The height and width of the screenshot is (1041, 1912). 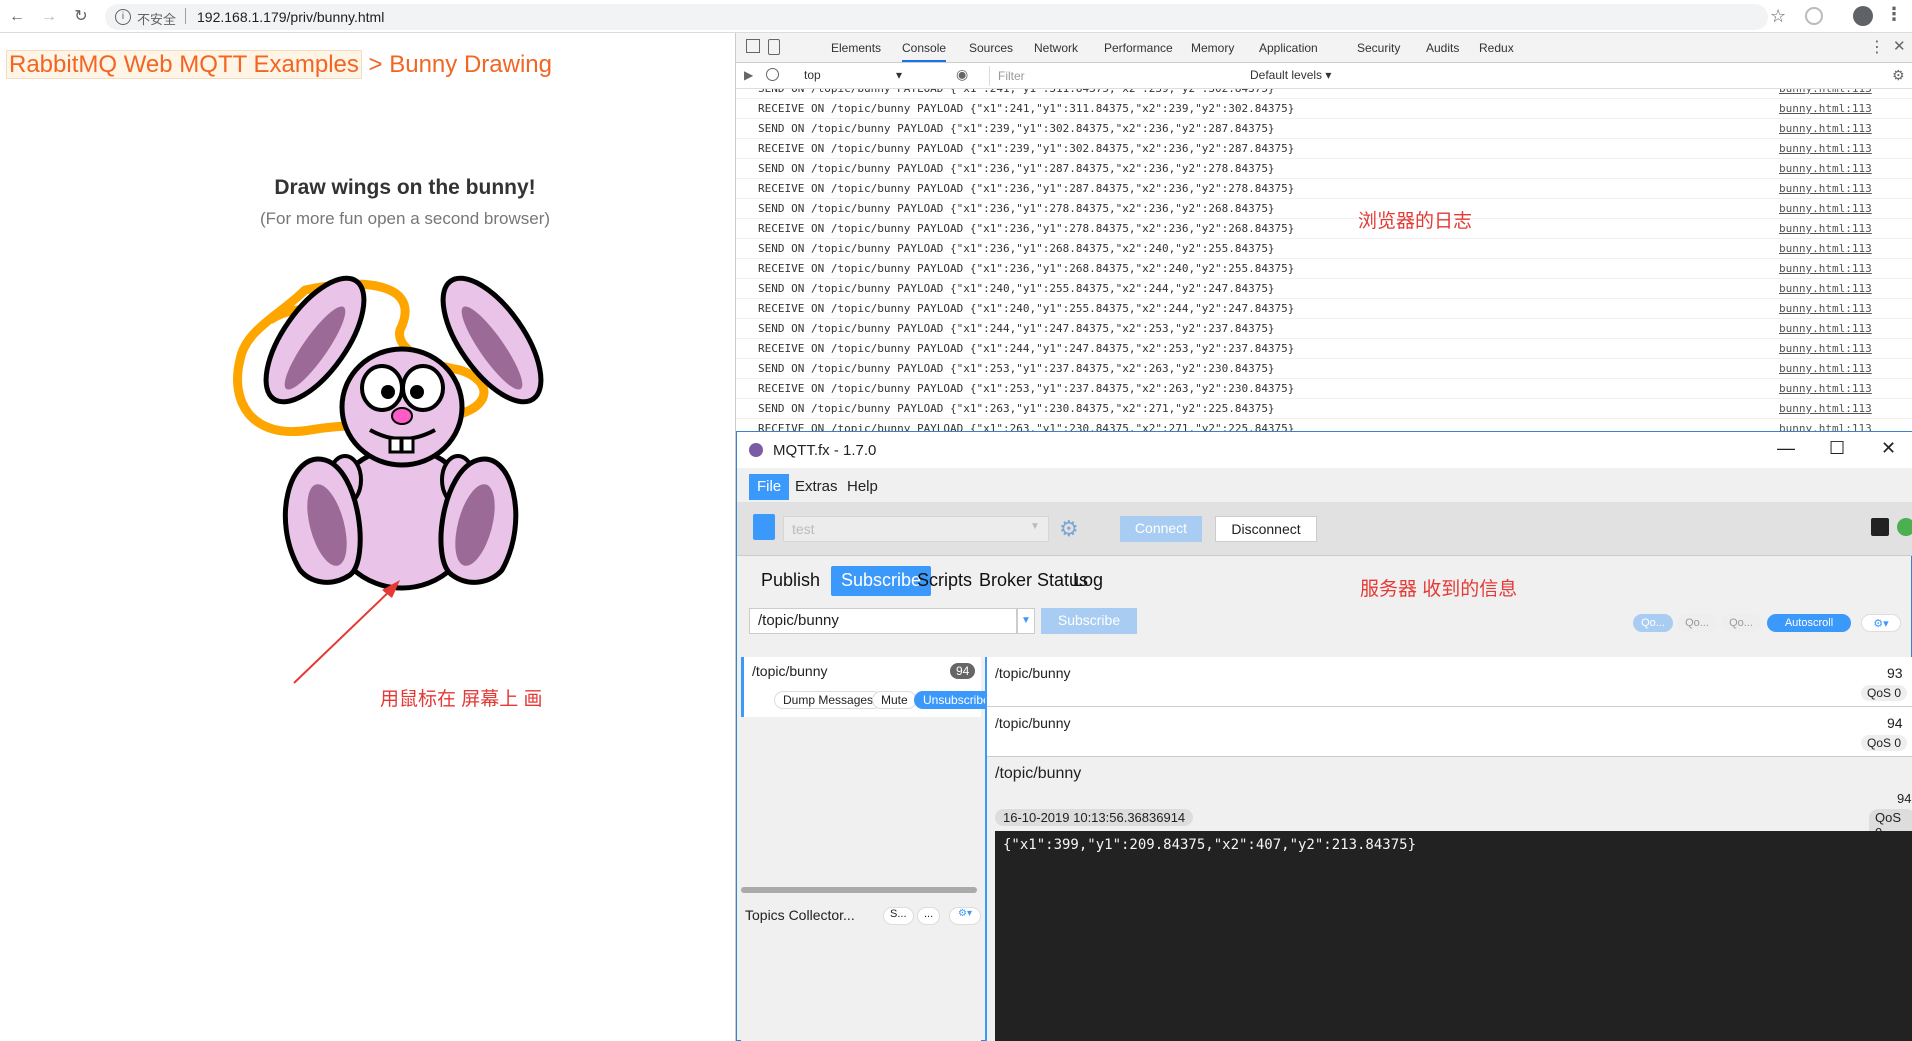 I want to click on horizontal-scrollbar, so click(x=859, y=890).